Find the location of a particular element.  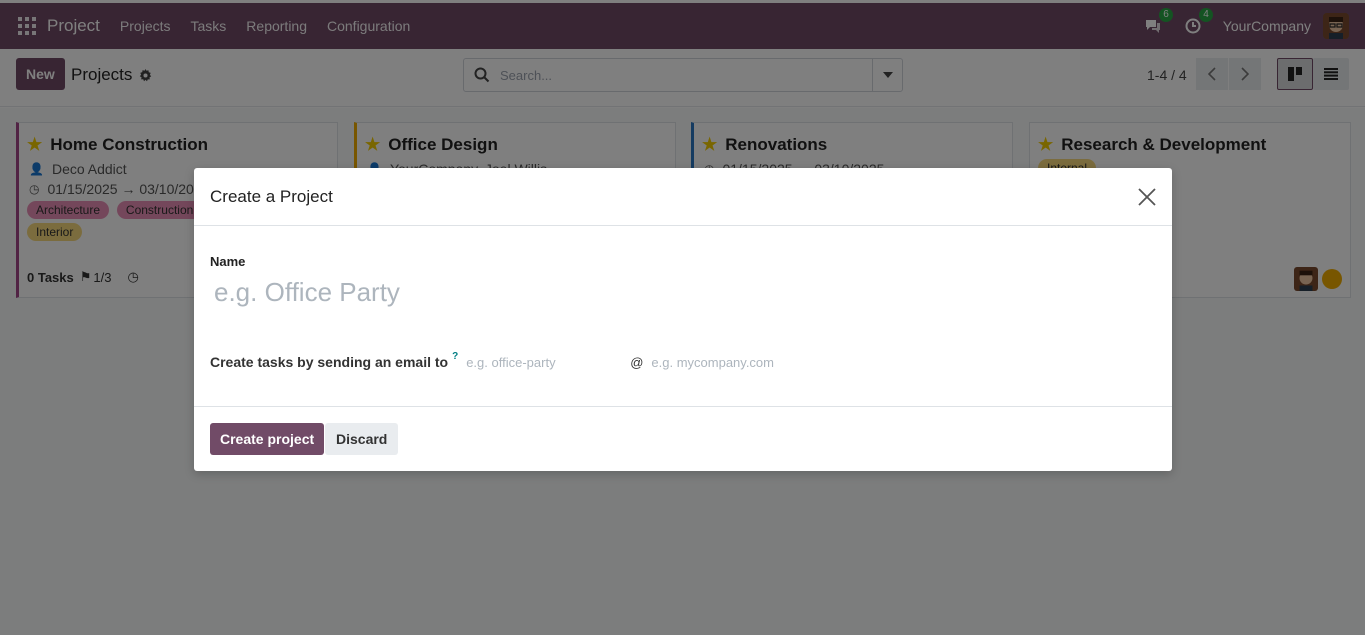

project-name-input is located at coordinates (680, 292).